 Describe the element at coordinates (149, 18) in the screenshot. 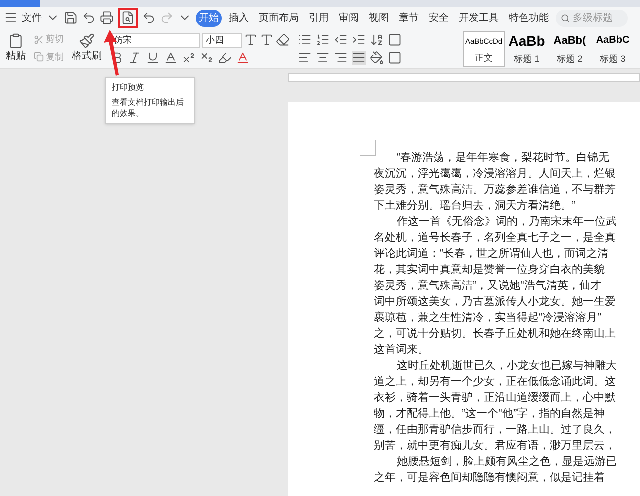

I see `undo-icon` at that location.